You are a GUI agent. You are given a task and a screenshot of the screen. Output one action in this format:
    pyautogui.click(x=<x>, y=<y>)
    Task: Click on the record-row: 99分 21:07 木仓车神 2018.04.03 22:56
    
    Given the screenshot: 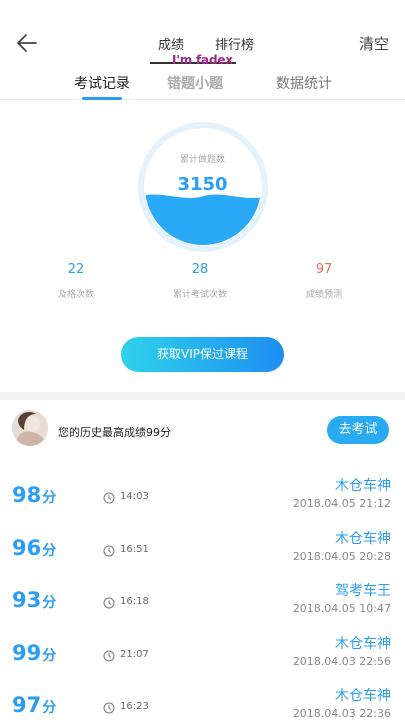 What is the action you would take?
    pyautogui.click(x=202, y=659)
    